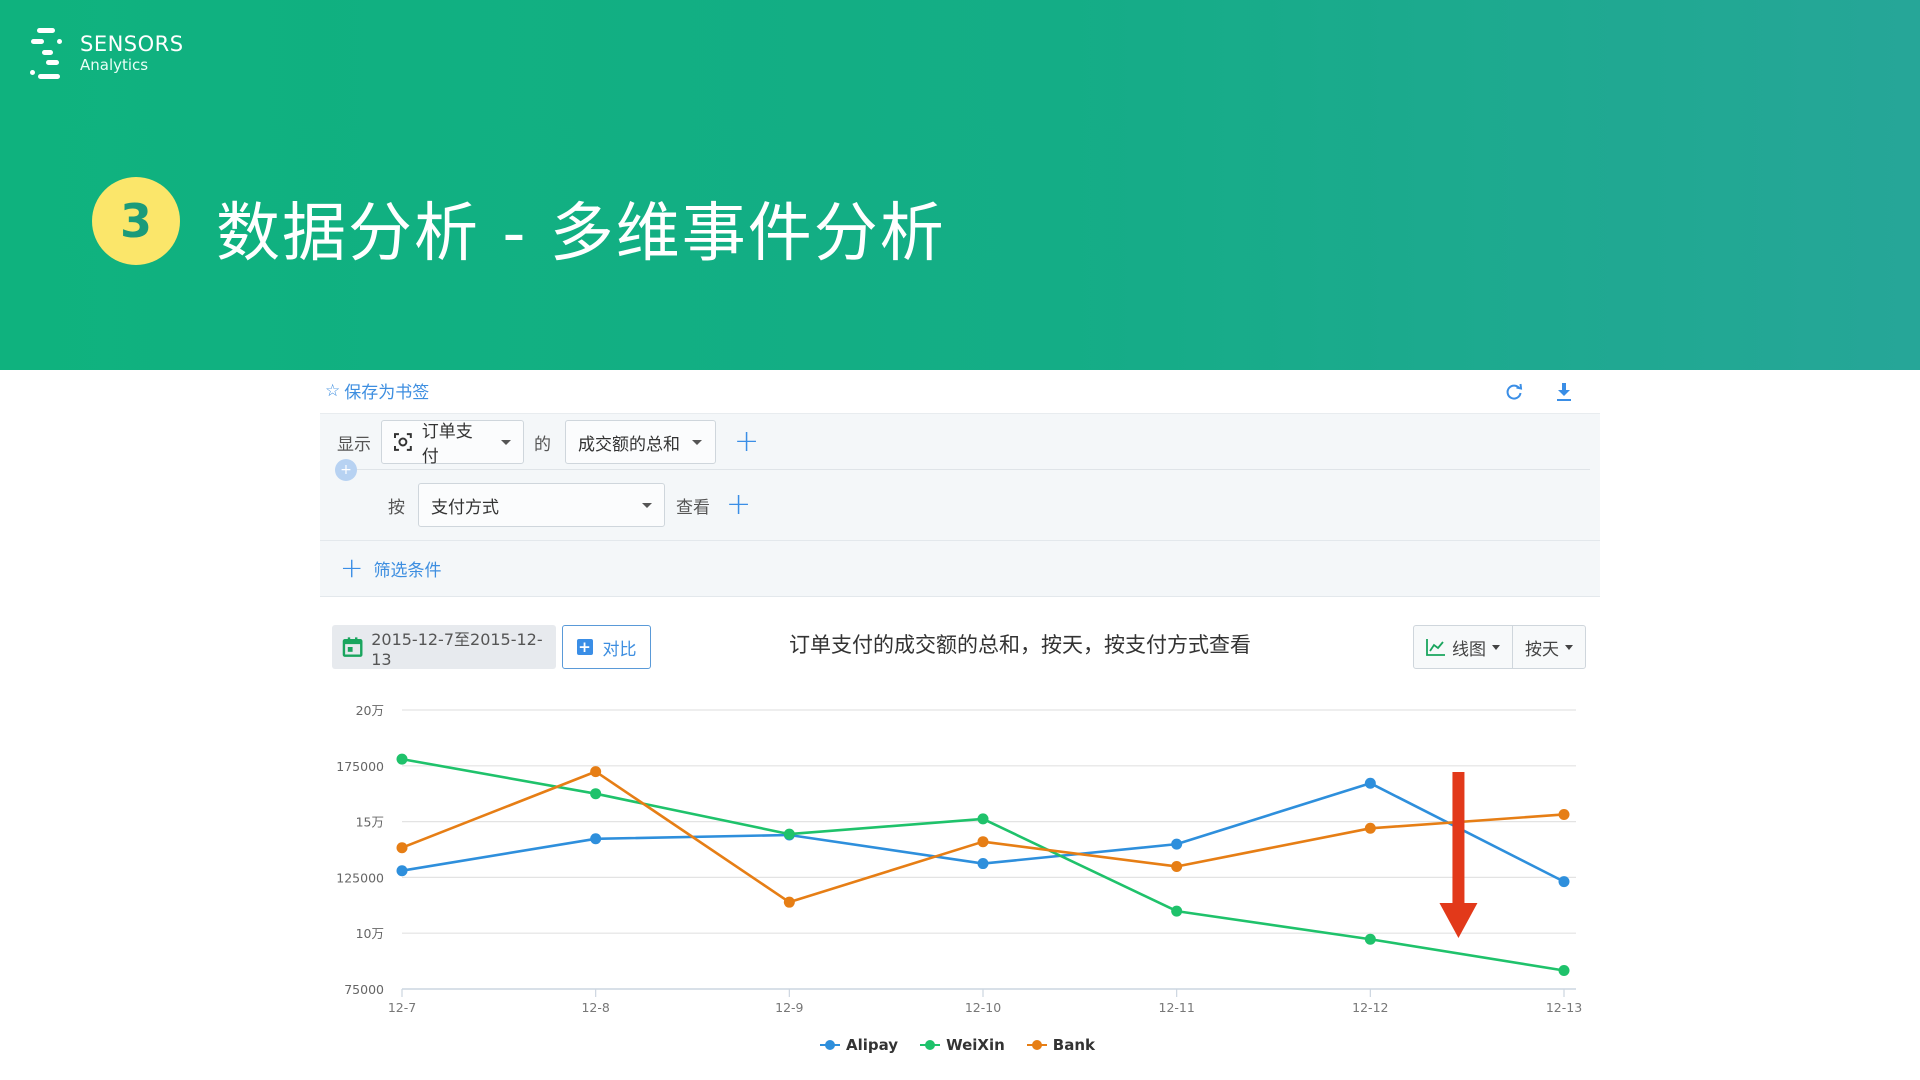 The height and width of the screenshot is (1080, 1920). I want to click on group-by-dropdown: 支付方式, so click(541, 505).